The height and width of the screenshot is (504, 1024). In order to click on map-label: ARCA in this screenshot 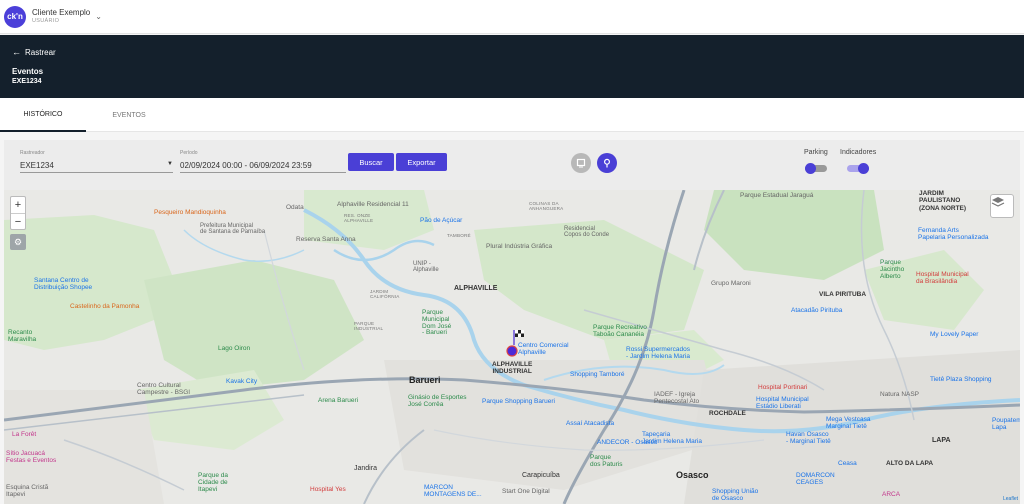, I will do `click(891, 494)`.